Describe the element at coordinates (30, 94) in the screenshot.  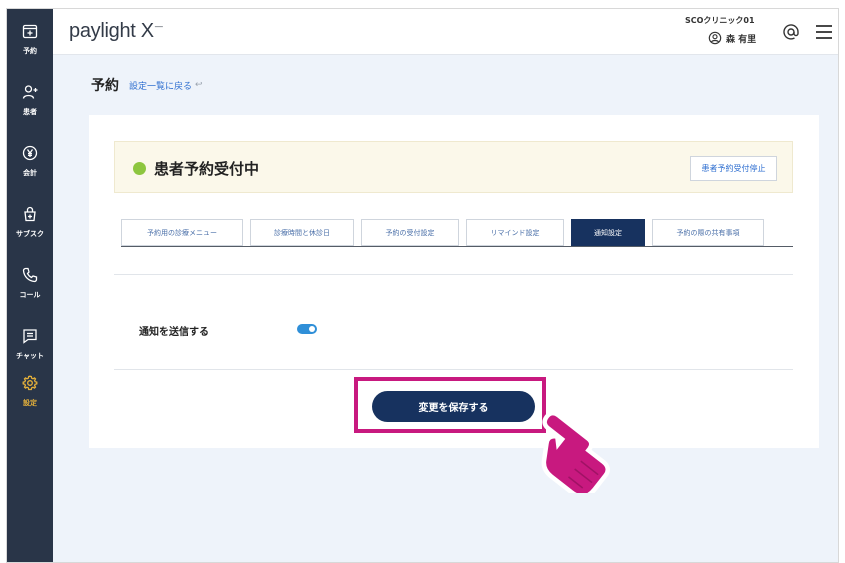
I see `user-add-icon` at that location.